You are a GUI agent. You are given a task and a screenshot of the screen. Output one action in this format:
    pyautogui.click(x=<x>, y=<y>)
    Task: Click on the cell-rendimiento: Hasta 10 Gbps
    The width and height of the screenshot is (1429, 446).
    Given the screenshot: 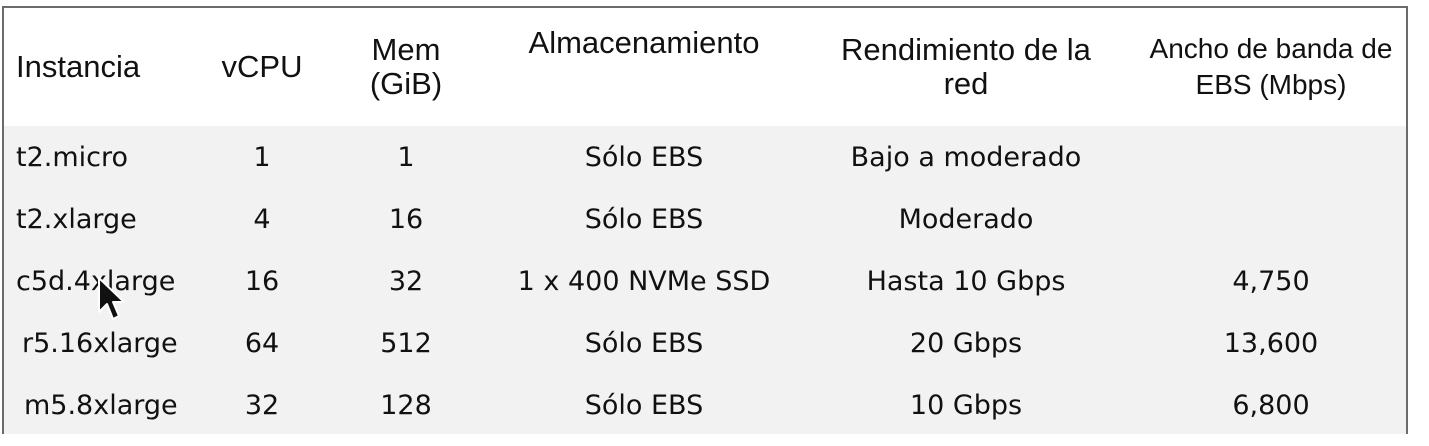 What is the action you would take?
    pyautogui.click(x=966, y=281)
    